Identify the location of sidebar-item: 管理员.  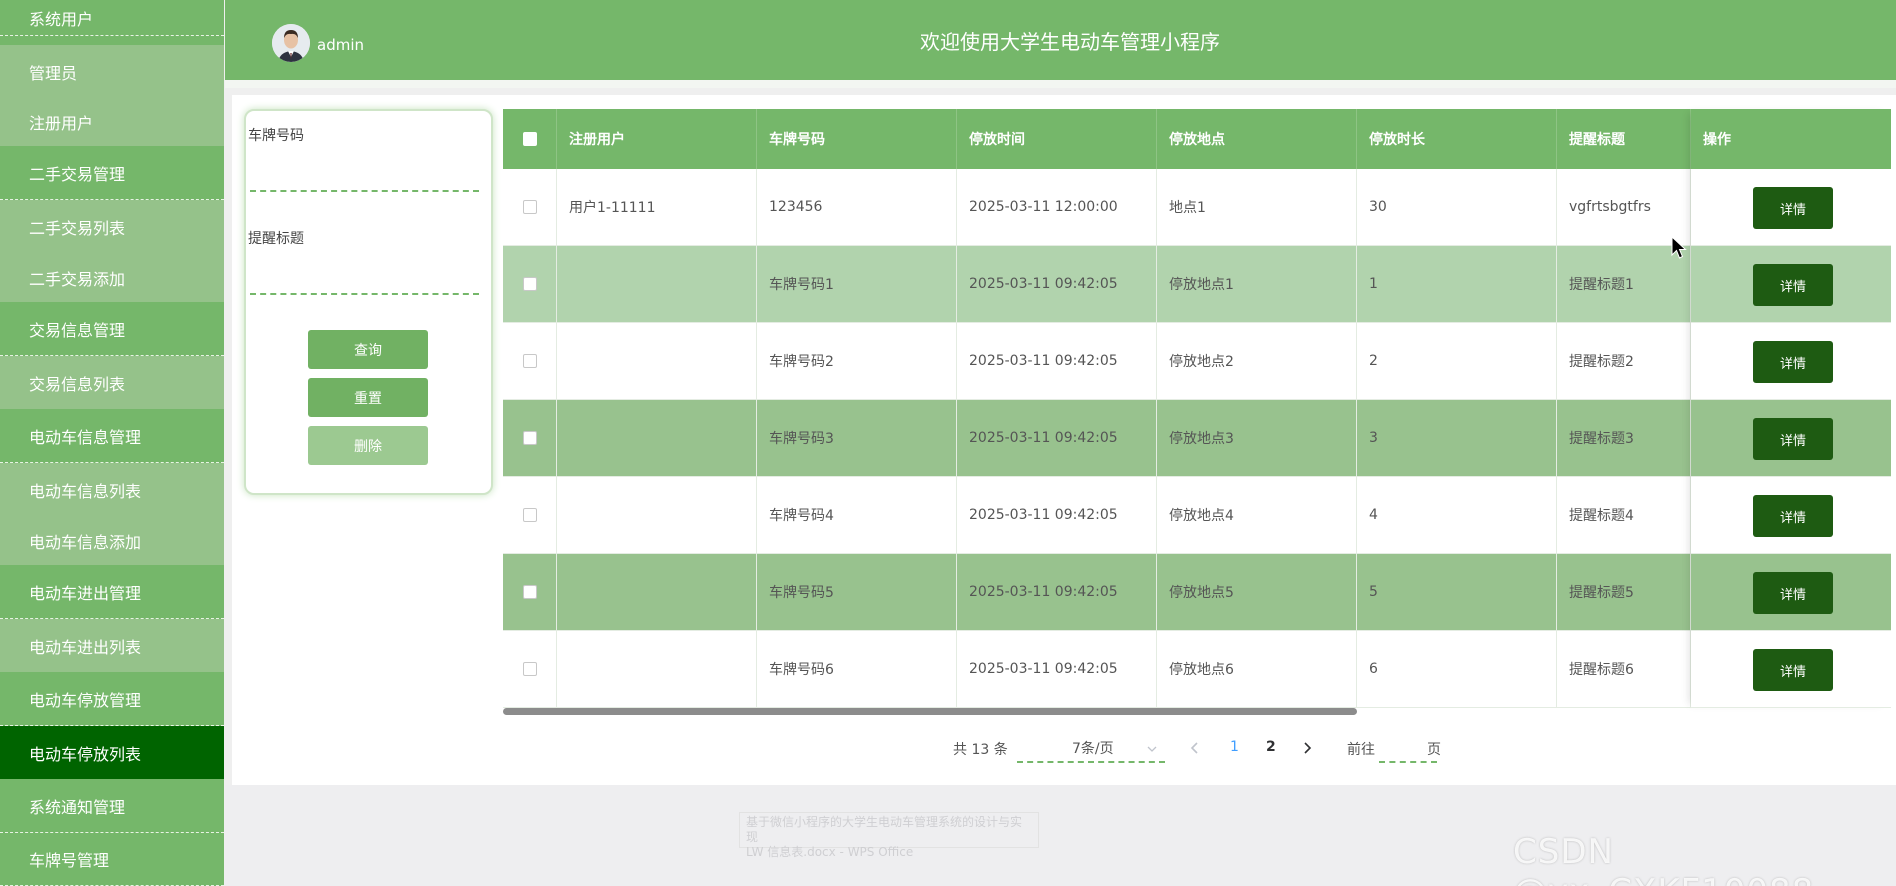
(112, 71).